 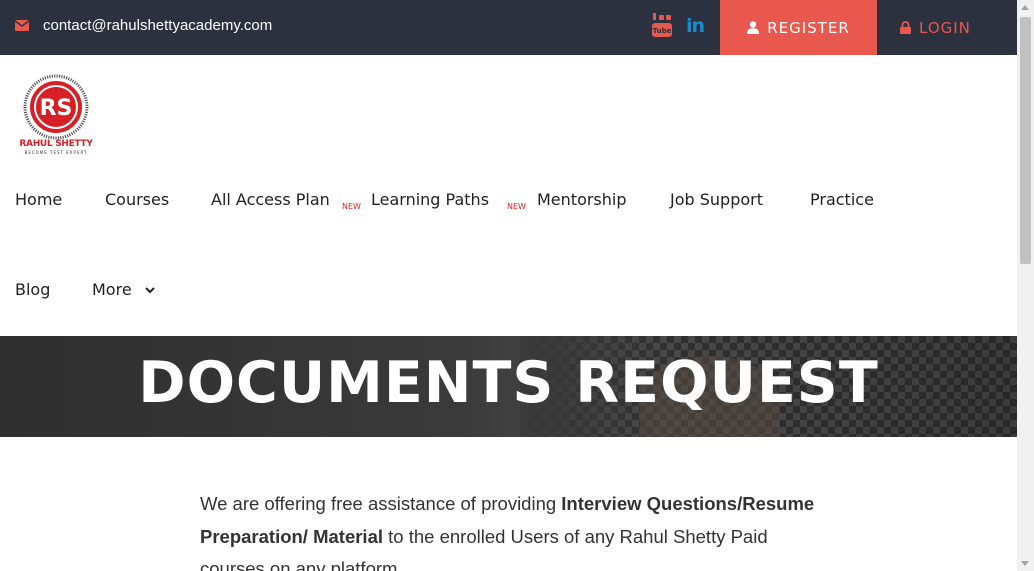 What do you see at coordinates (842, 199) in the screenshot?
I see `nav-practice: Practice` at bounding box center [842, 199].